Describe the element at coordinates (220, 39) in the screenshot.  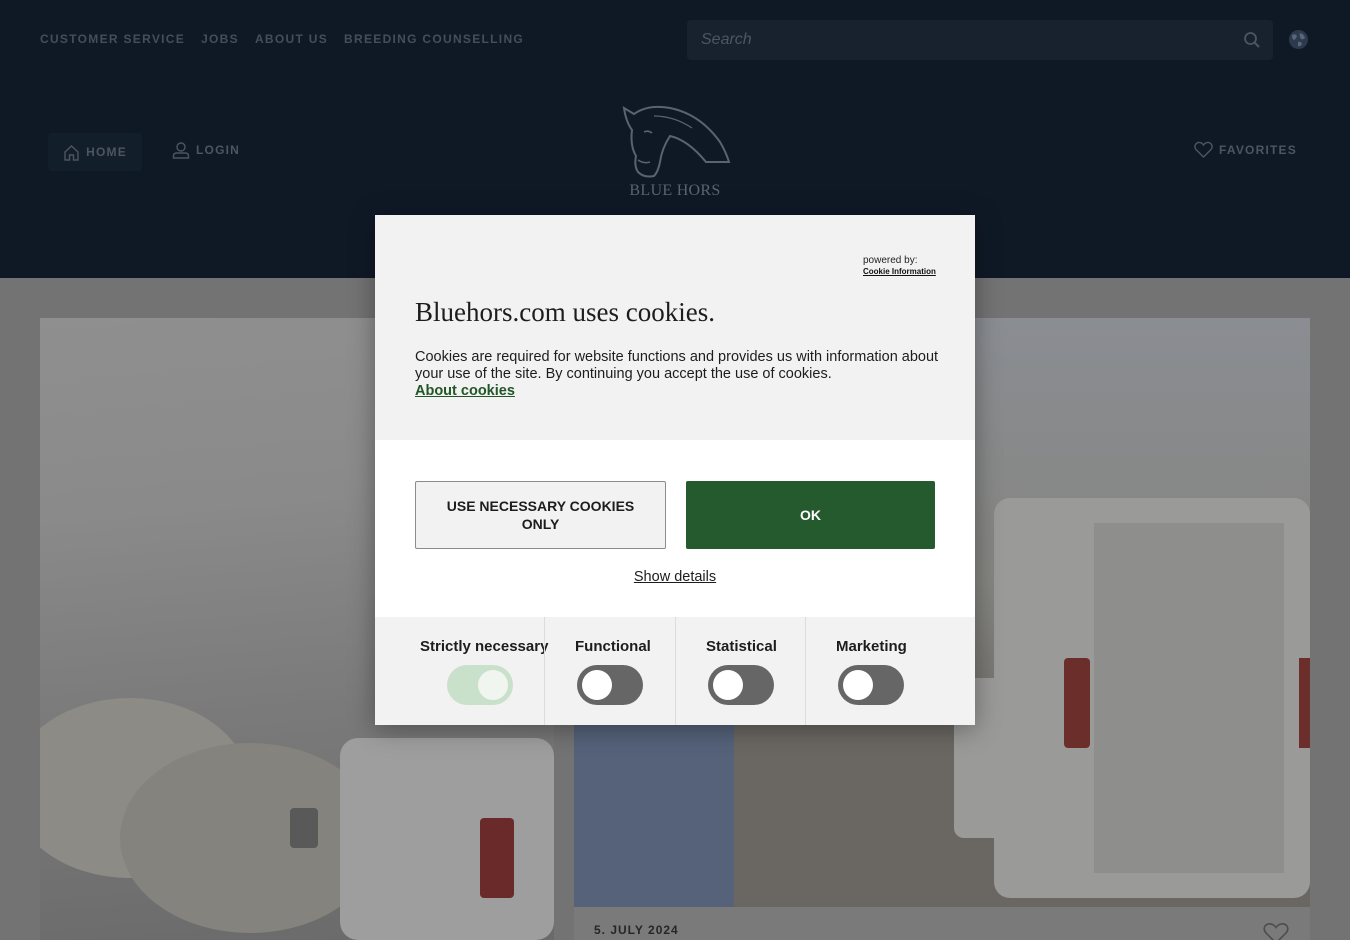
I see `top-nav-jobs: JOBS` at that location.